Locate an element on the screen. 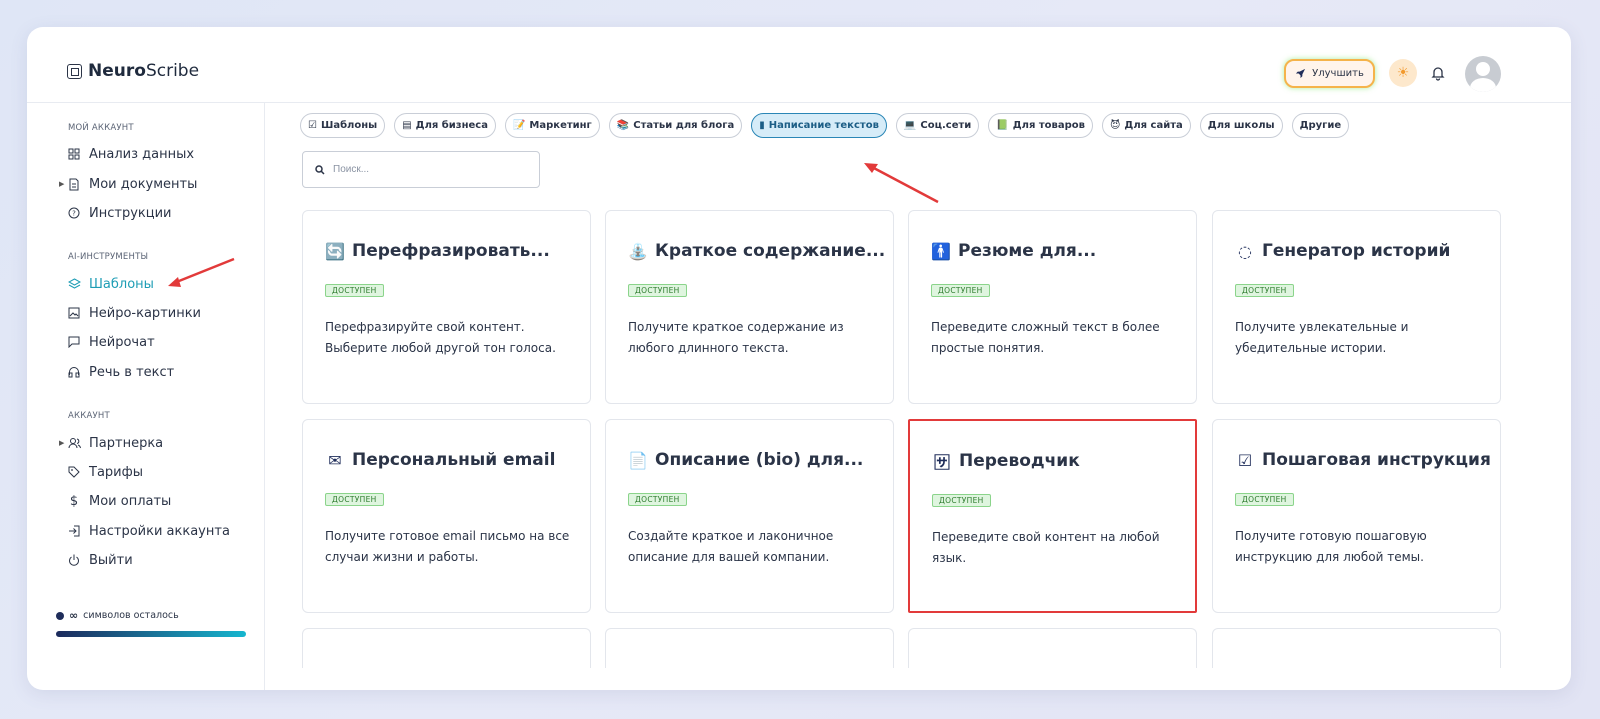 Image resolution: width=1600 pixels, height=719 pixels. filter-chip: 💻 Соц.сети is located at coordinates (937, 125).